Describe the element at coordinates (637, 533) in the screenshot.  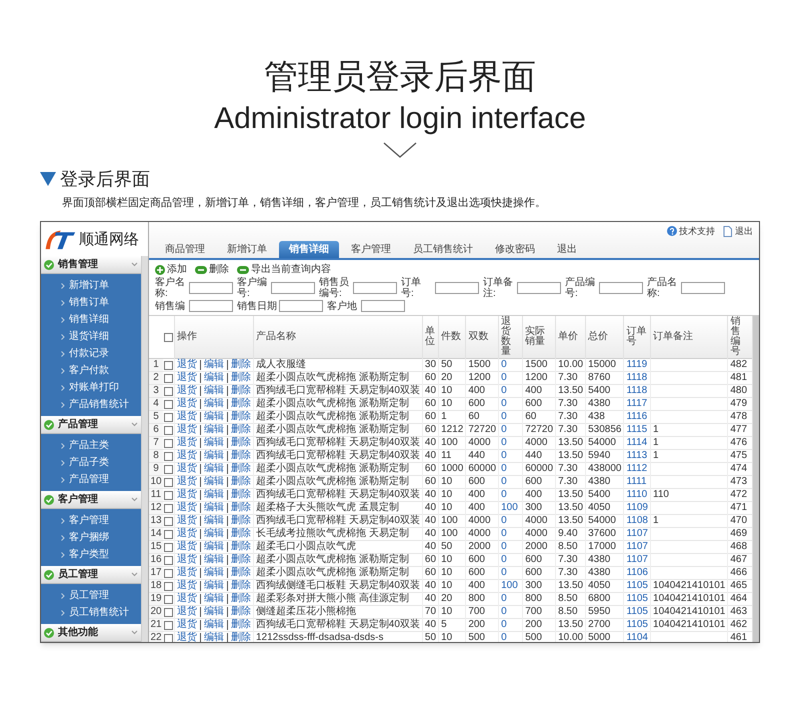
I see `table-link: 1107` at that location.